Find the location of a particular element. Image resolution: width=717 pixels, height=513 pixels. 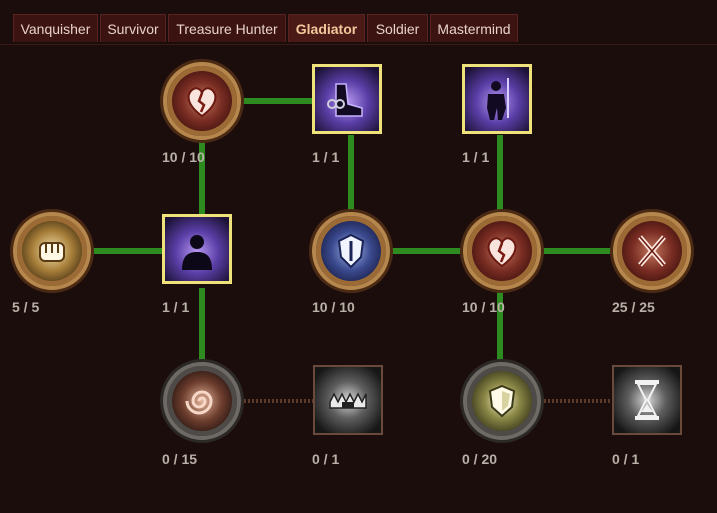

rank-bear-trap: 0 / 1 is located at coordinates (326, 459).